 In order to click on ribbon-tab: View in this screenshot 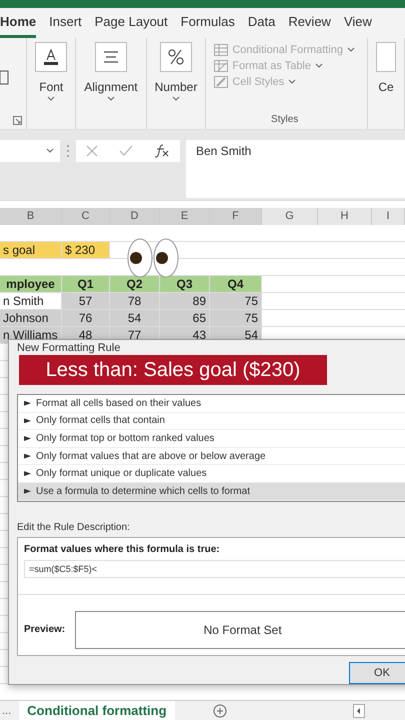, I will do `click(358, 24)`.